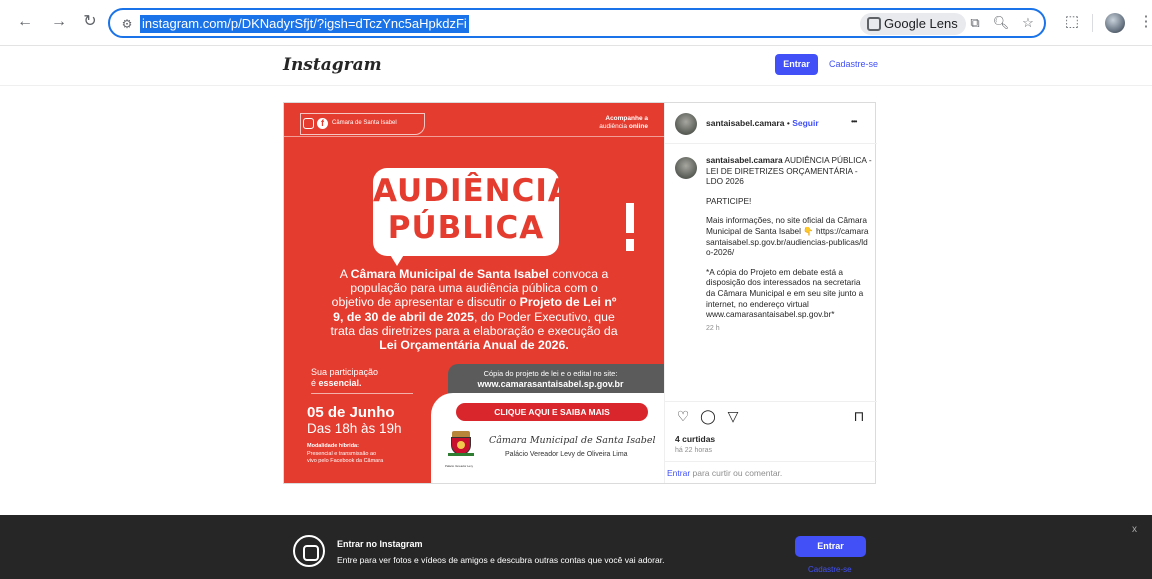  What do you see at coordinates (309, 551) in the screenshot?
I see `instagram-camera-icon` at bounding box center [309, 551].